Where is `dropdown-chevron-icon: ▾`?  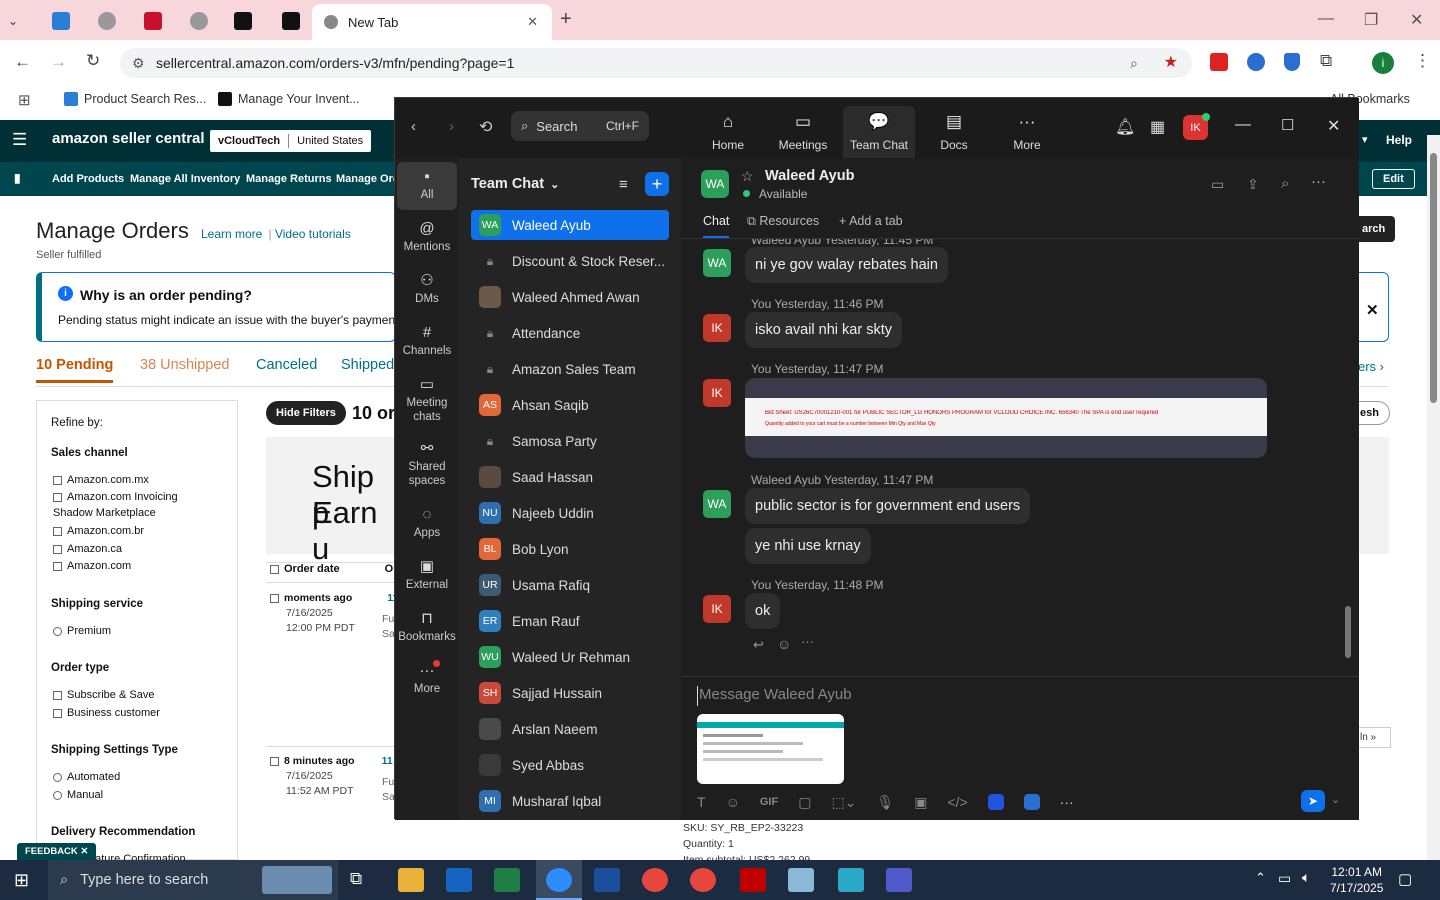
dropdown-chevron-icon: ▾ is located at coordinates (1365, 139).